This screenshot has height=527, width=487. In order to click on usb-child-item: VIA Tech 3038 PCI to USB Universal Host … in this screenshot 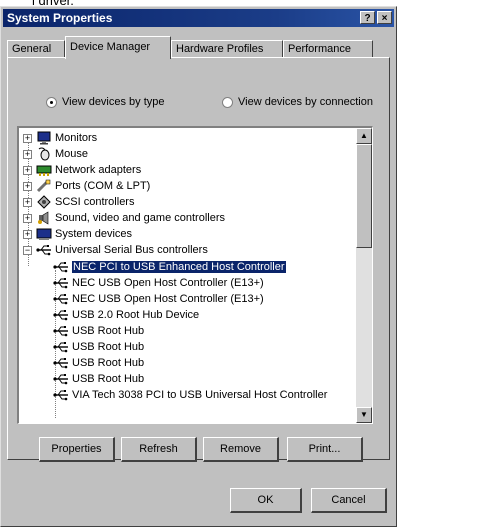, I will do `click(190, 395)`.